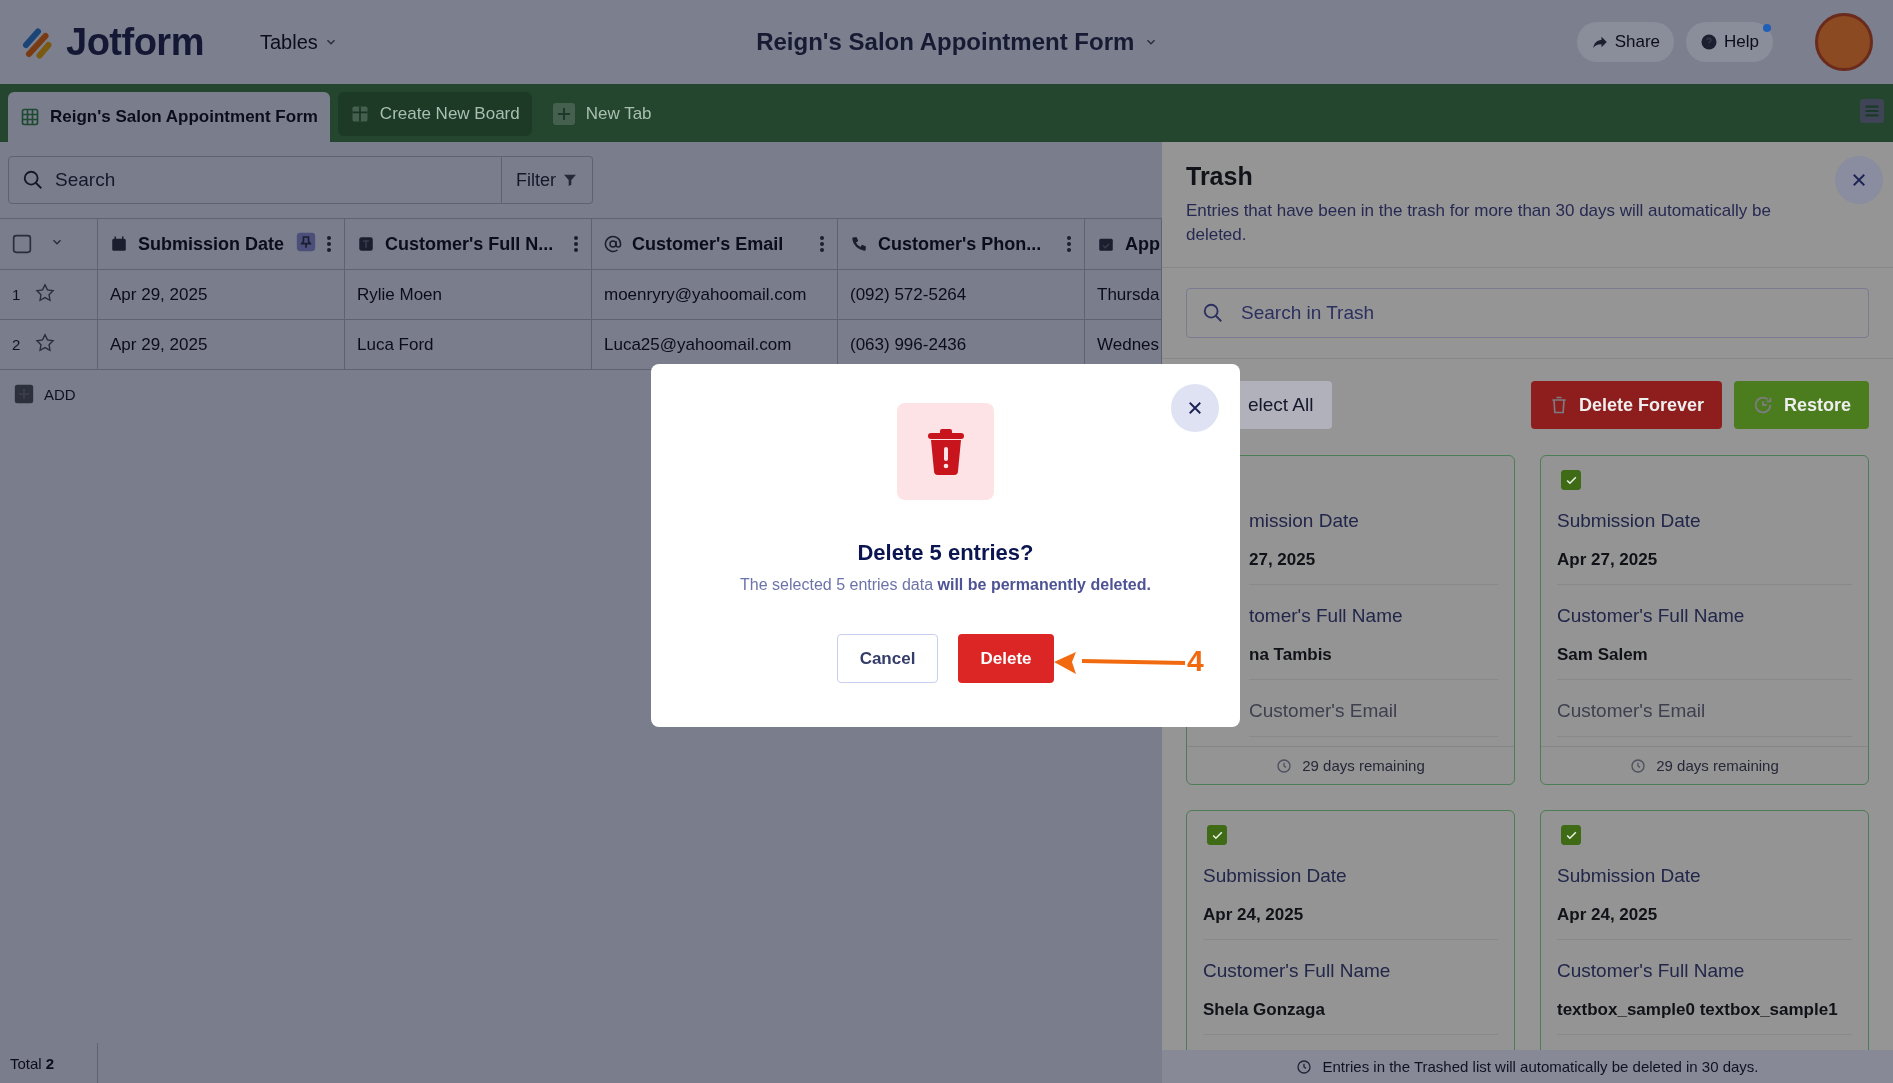  What do you see at coordinates (1527, 313) in the screenshot?
I see `trash-search-field: Search in Trash` at bounding box center [1527, 313].